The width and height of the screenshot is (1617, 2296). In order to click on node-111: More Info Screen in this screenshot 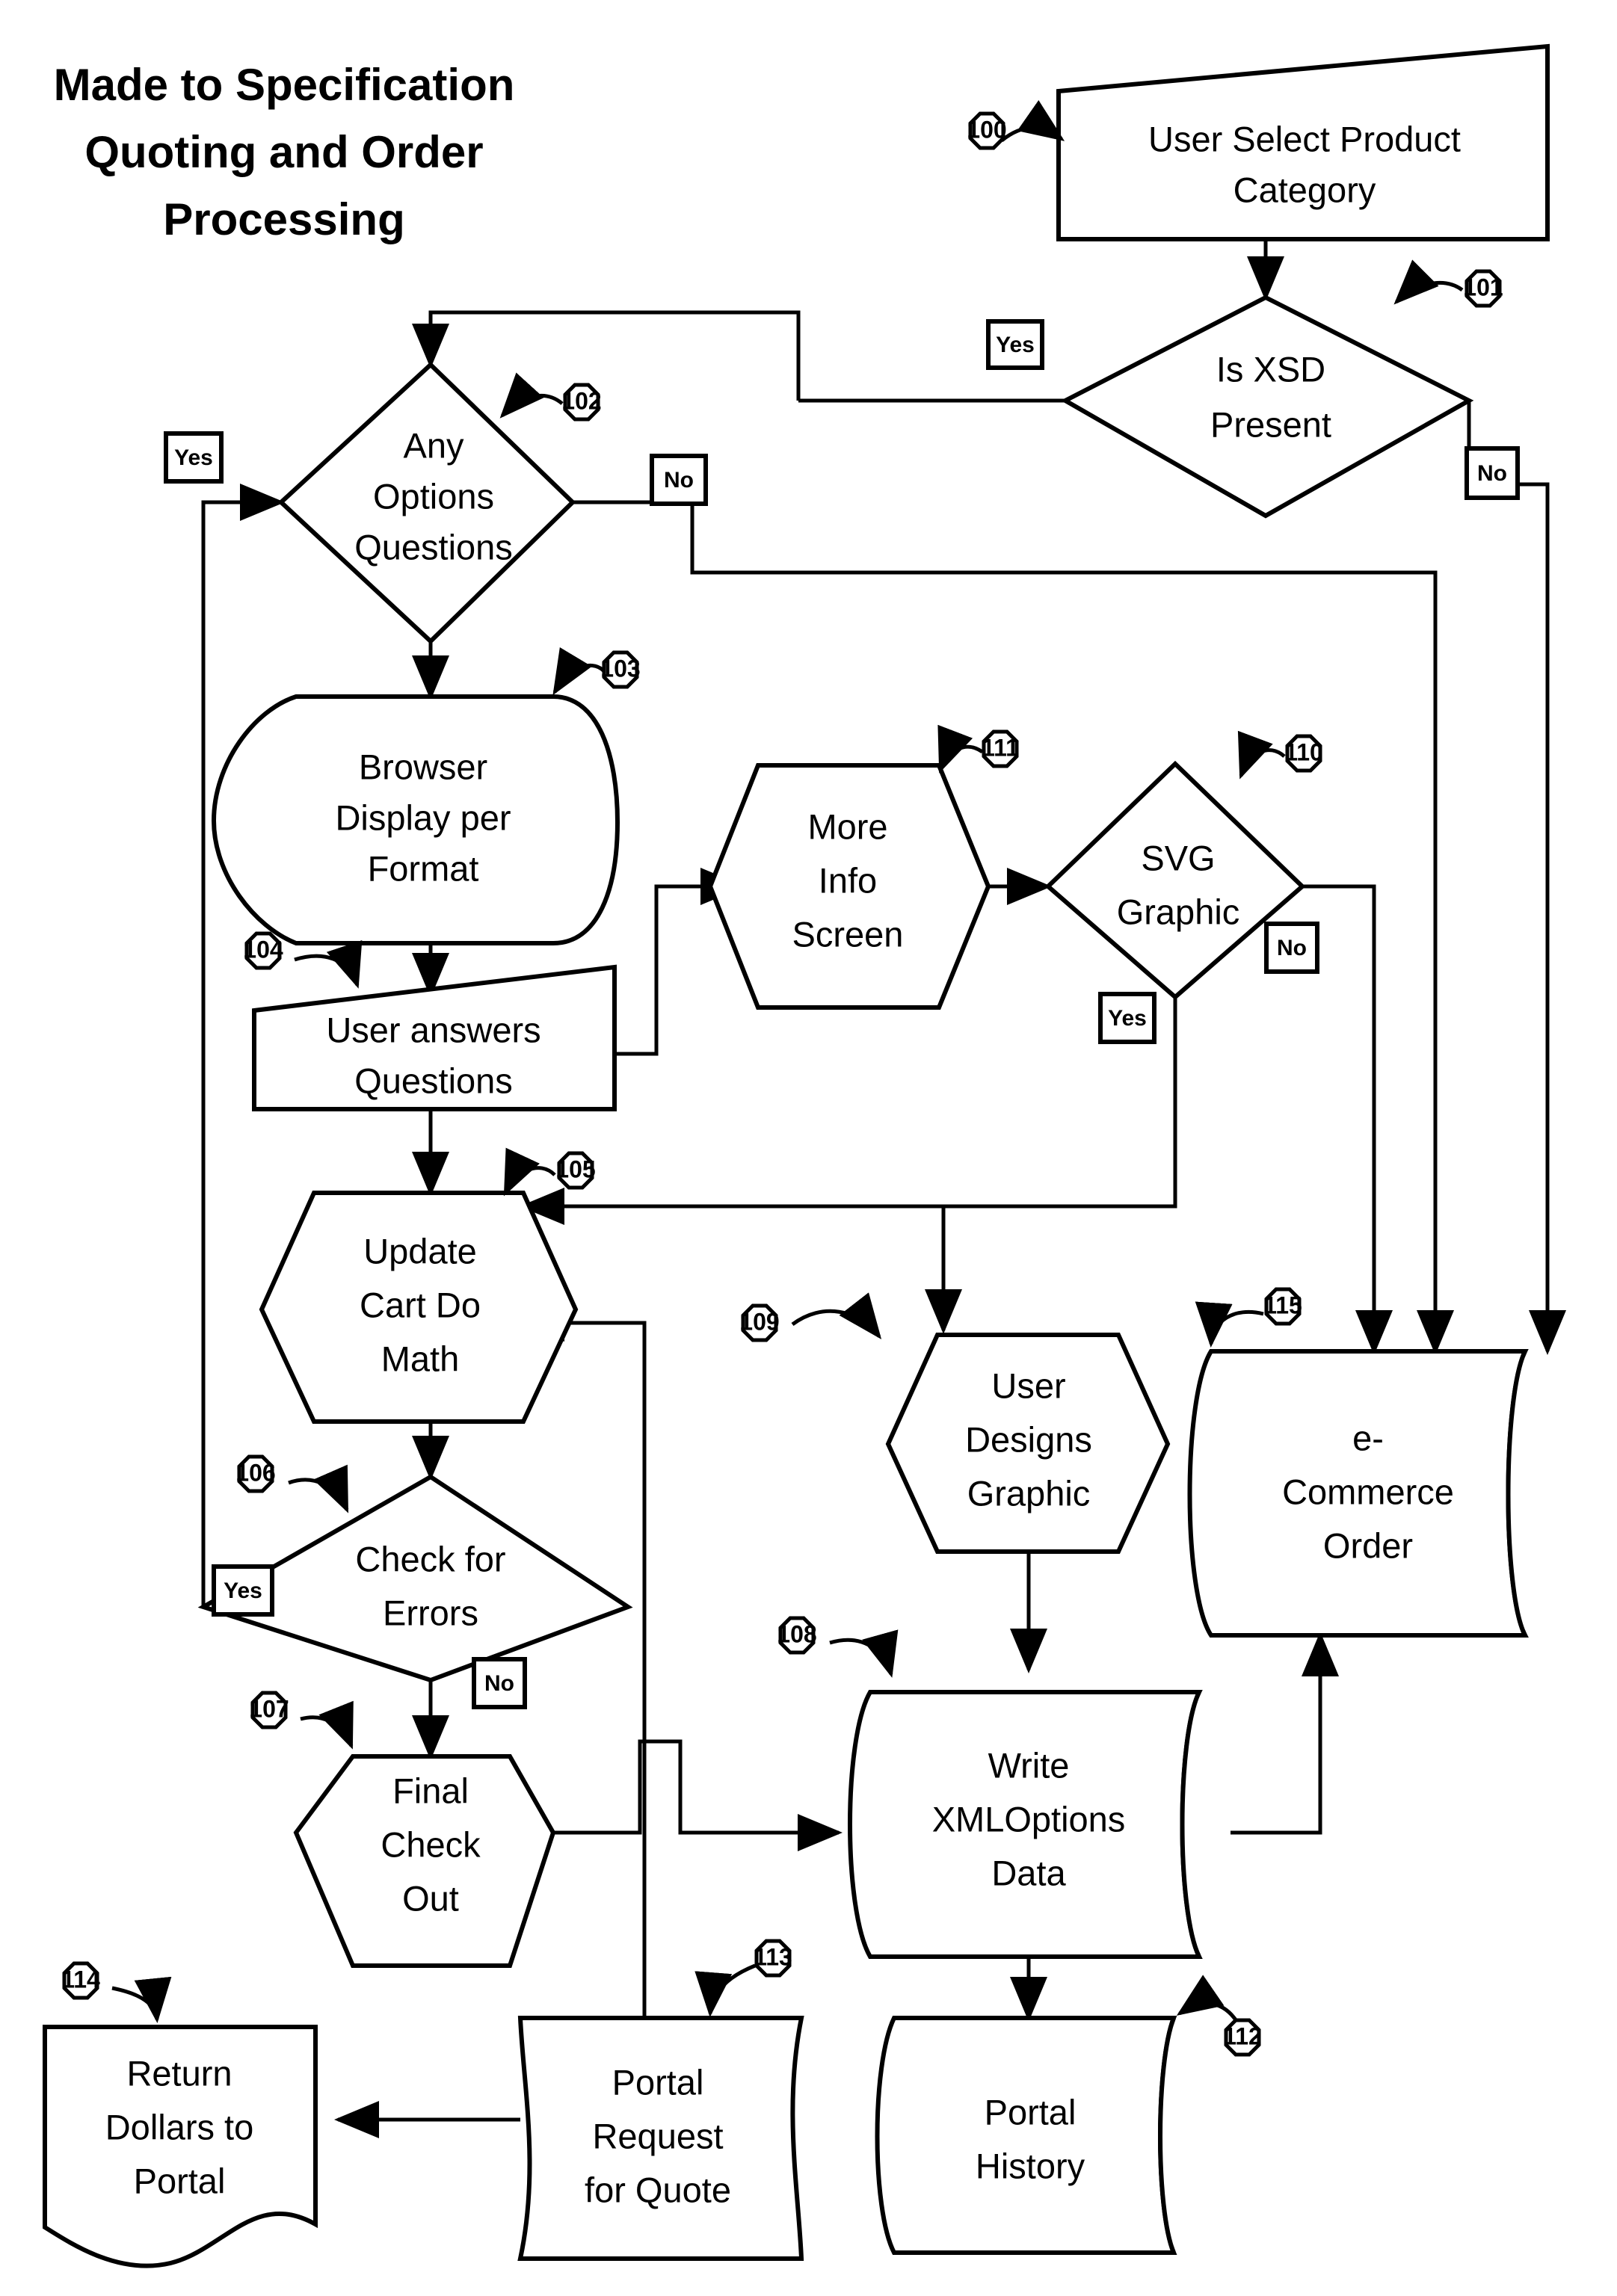, I will do `click(849, 886)`.